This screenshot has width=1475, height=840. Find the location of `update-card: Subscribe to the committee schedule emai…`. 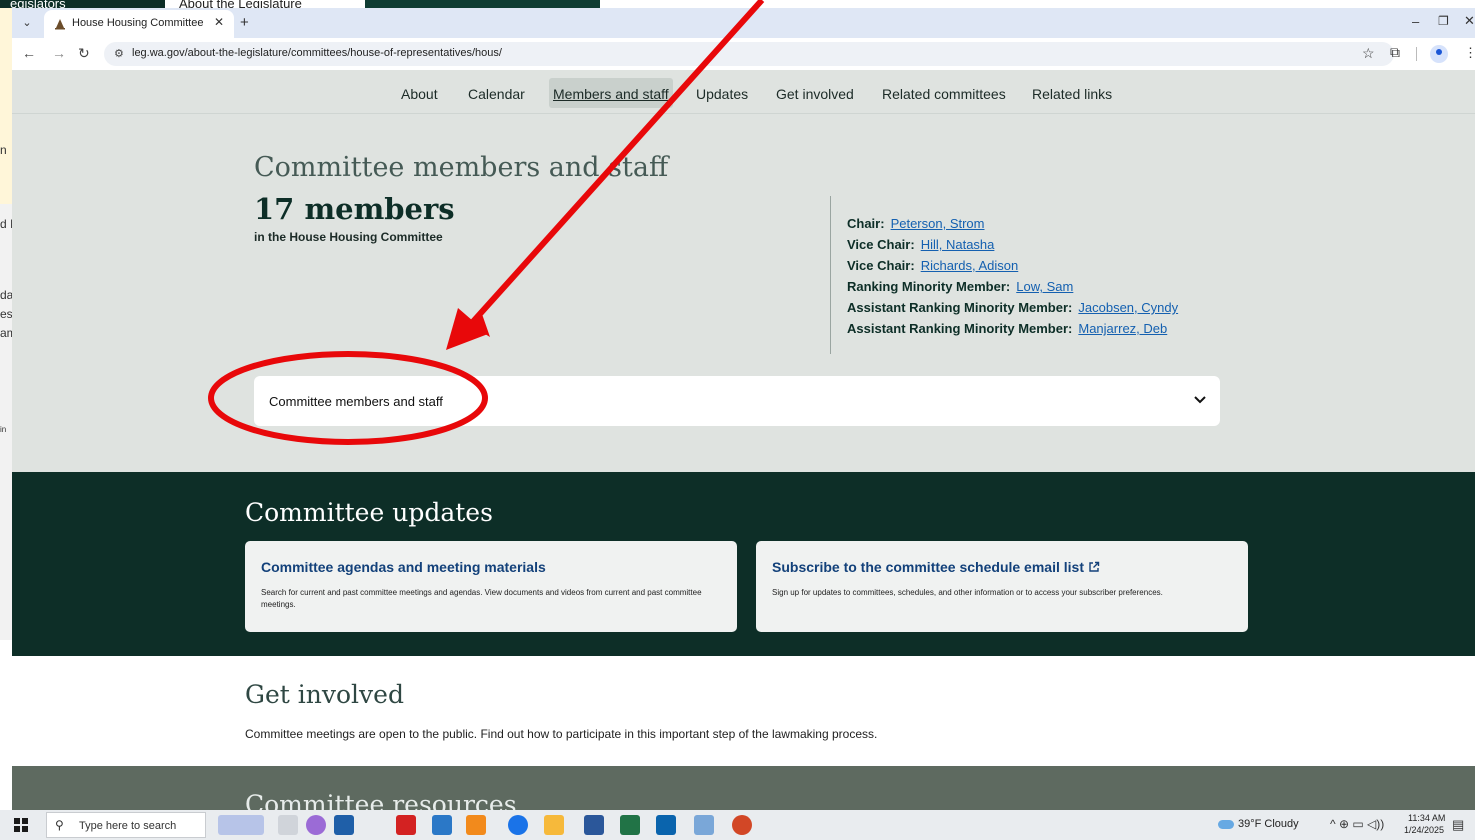

update-card: Subscribe to the committee schedule emai… is located at coordinates (1002, 586).